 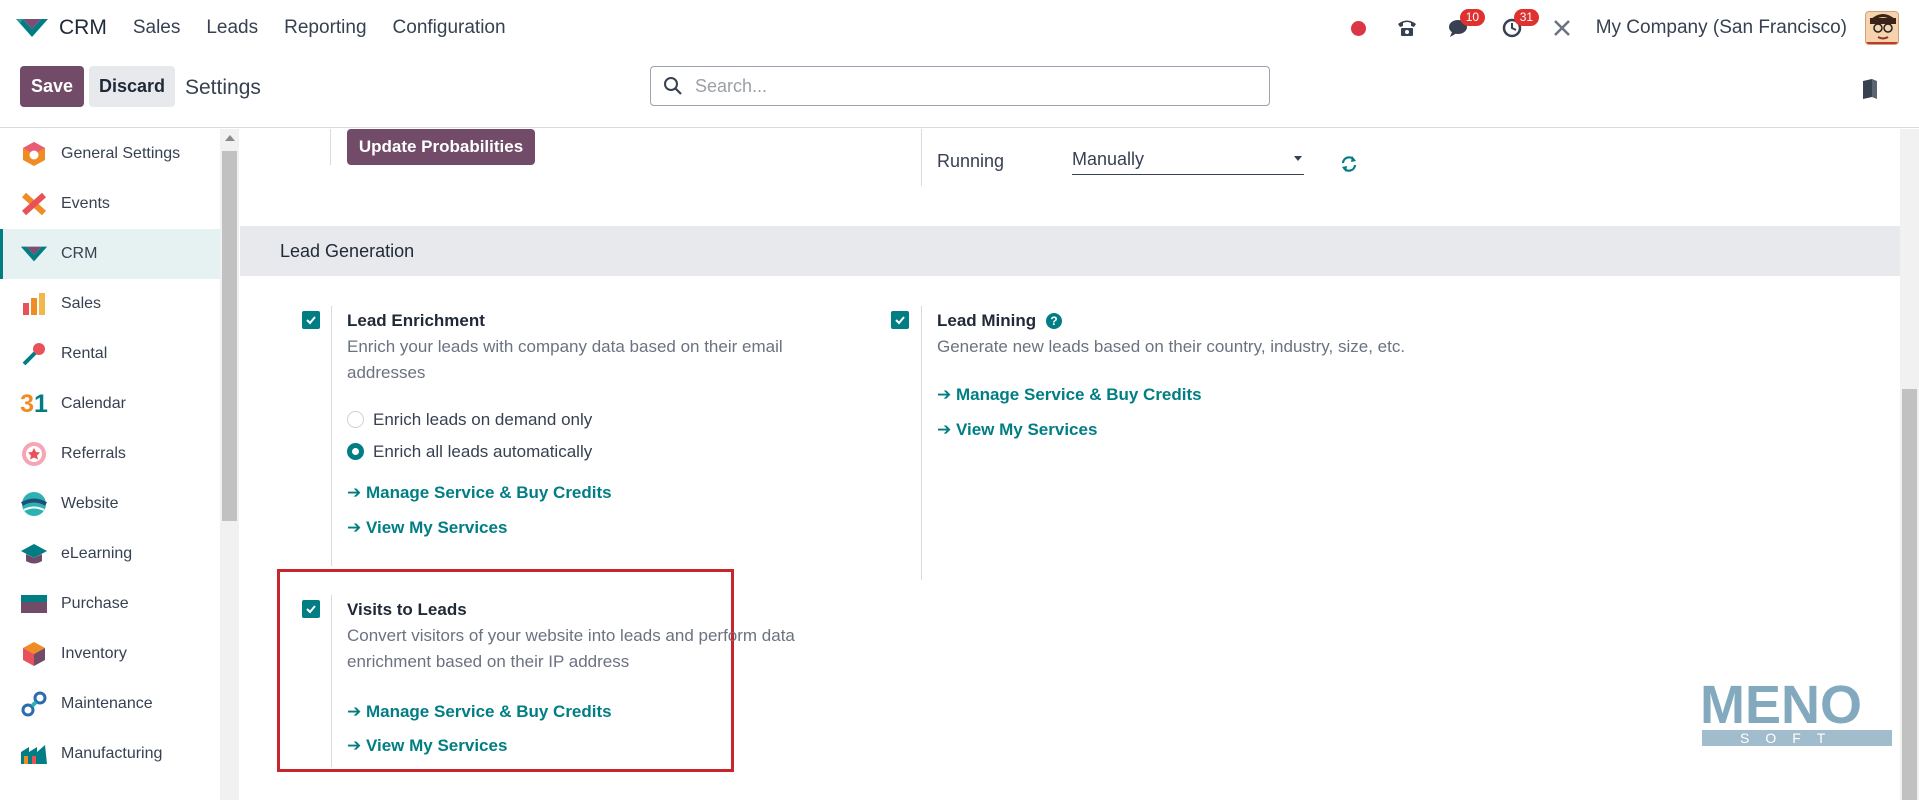 What do you see at coordinates (34, 654) in the screenshot?
I see `inventory-icon` at bounding box center [34, 654].